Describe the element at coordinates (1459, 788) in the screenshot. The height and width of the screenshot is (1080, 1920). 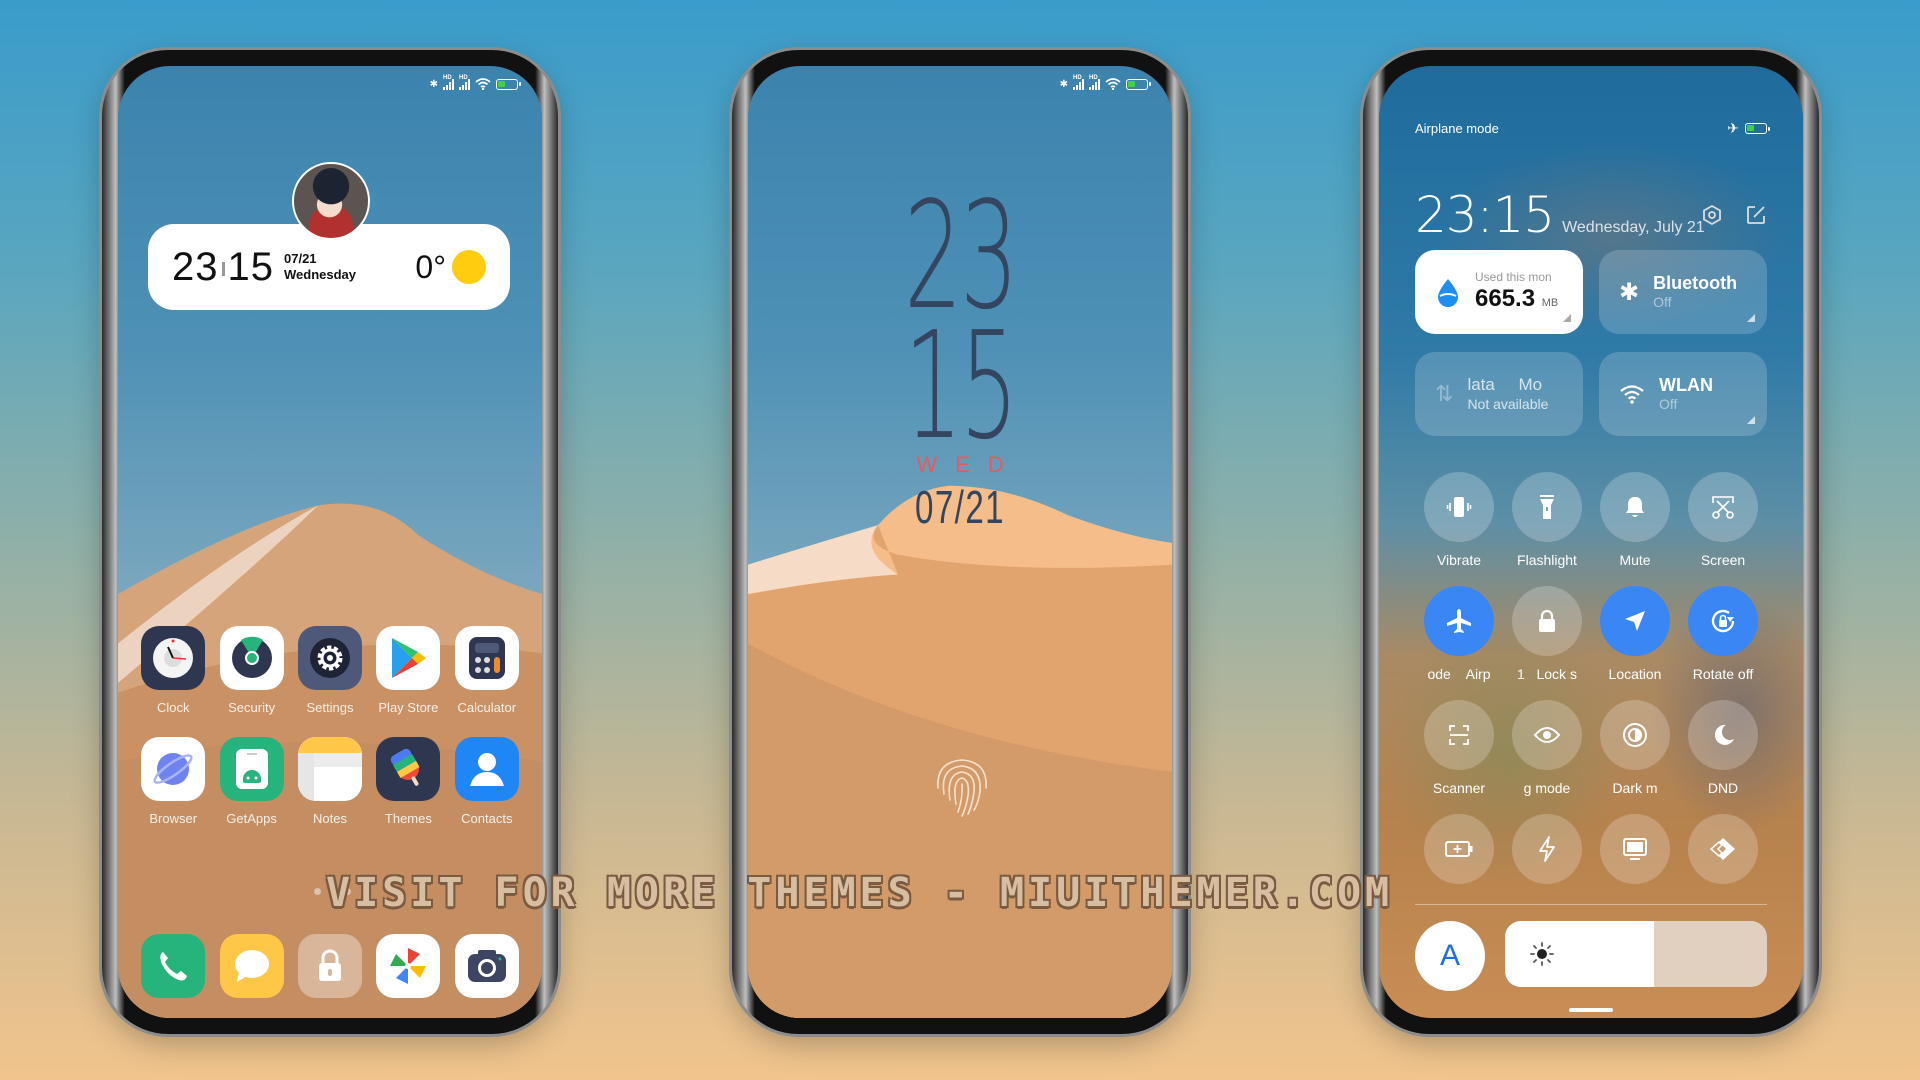
I see `toggle-label: Scanner` at that location.